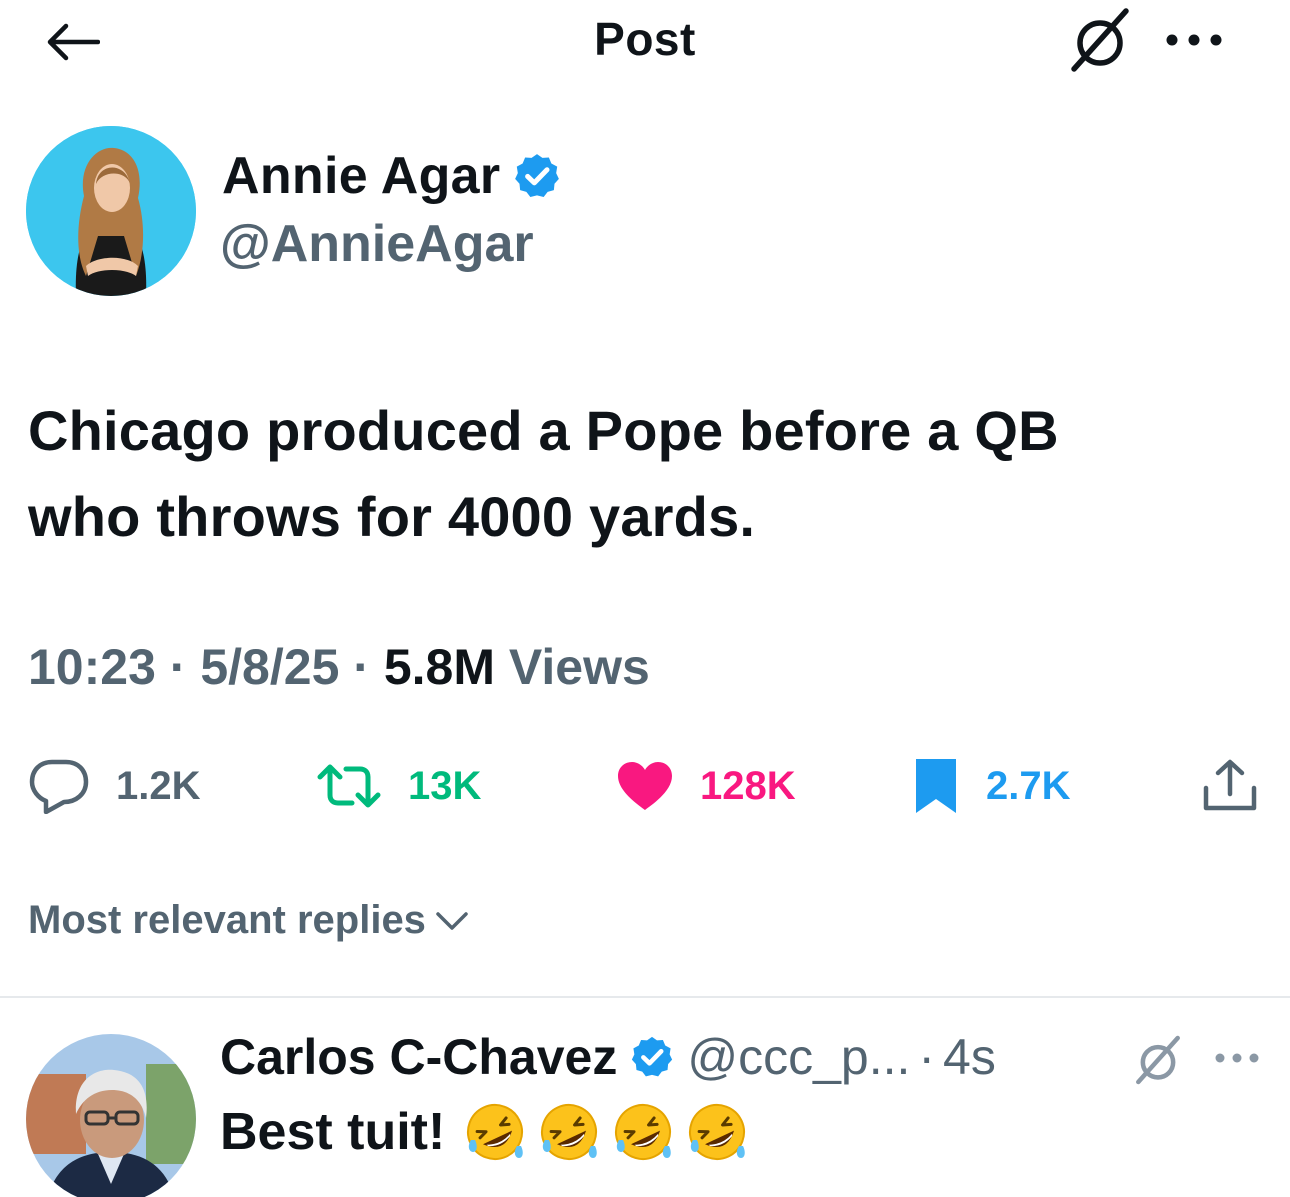 This screenshot has width=1290, height=1197. I want to click on reply-button: 1.2K, so click(114, 786).